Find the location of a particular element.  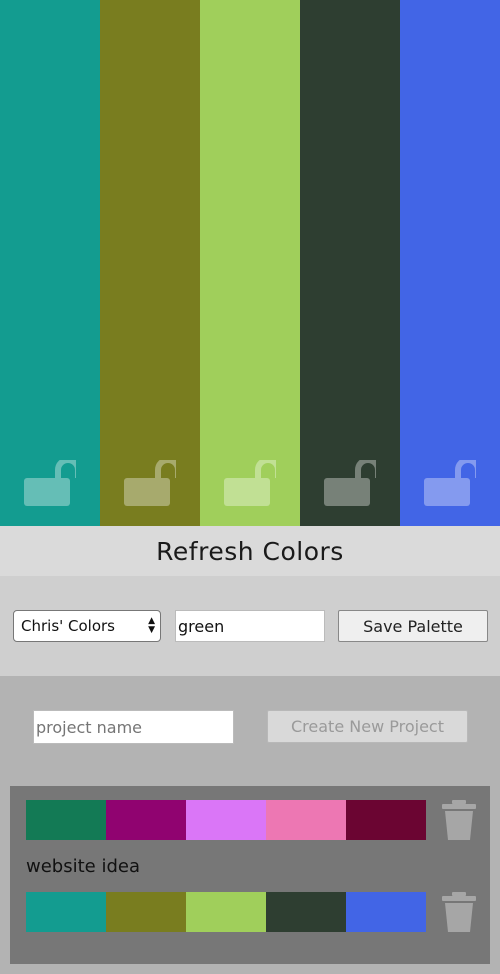

save-palette-form: Chris' Colors ▲▼ Save Palette is located at coordinates (250, 626).